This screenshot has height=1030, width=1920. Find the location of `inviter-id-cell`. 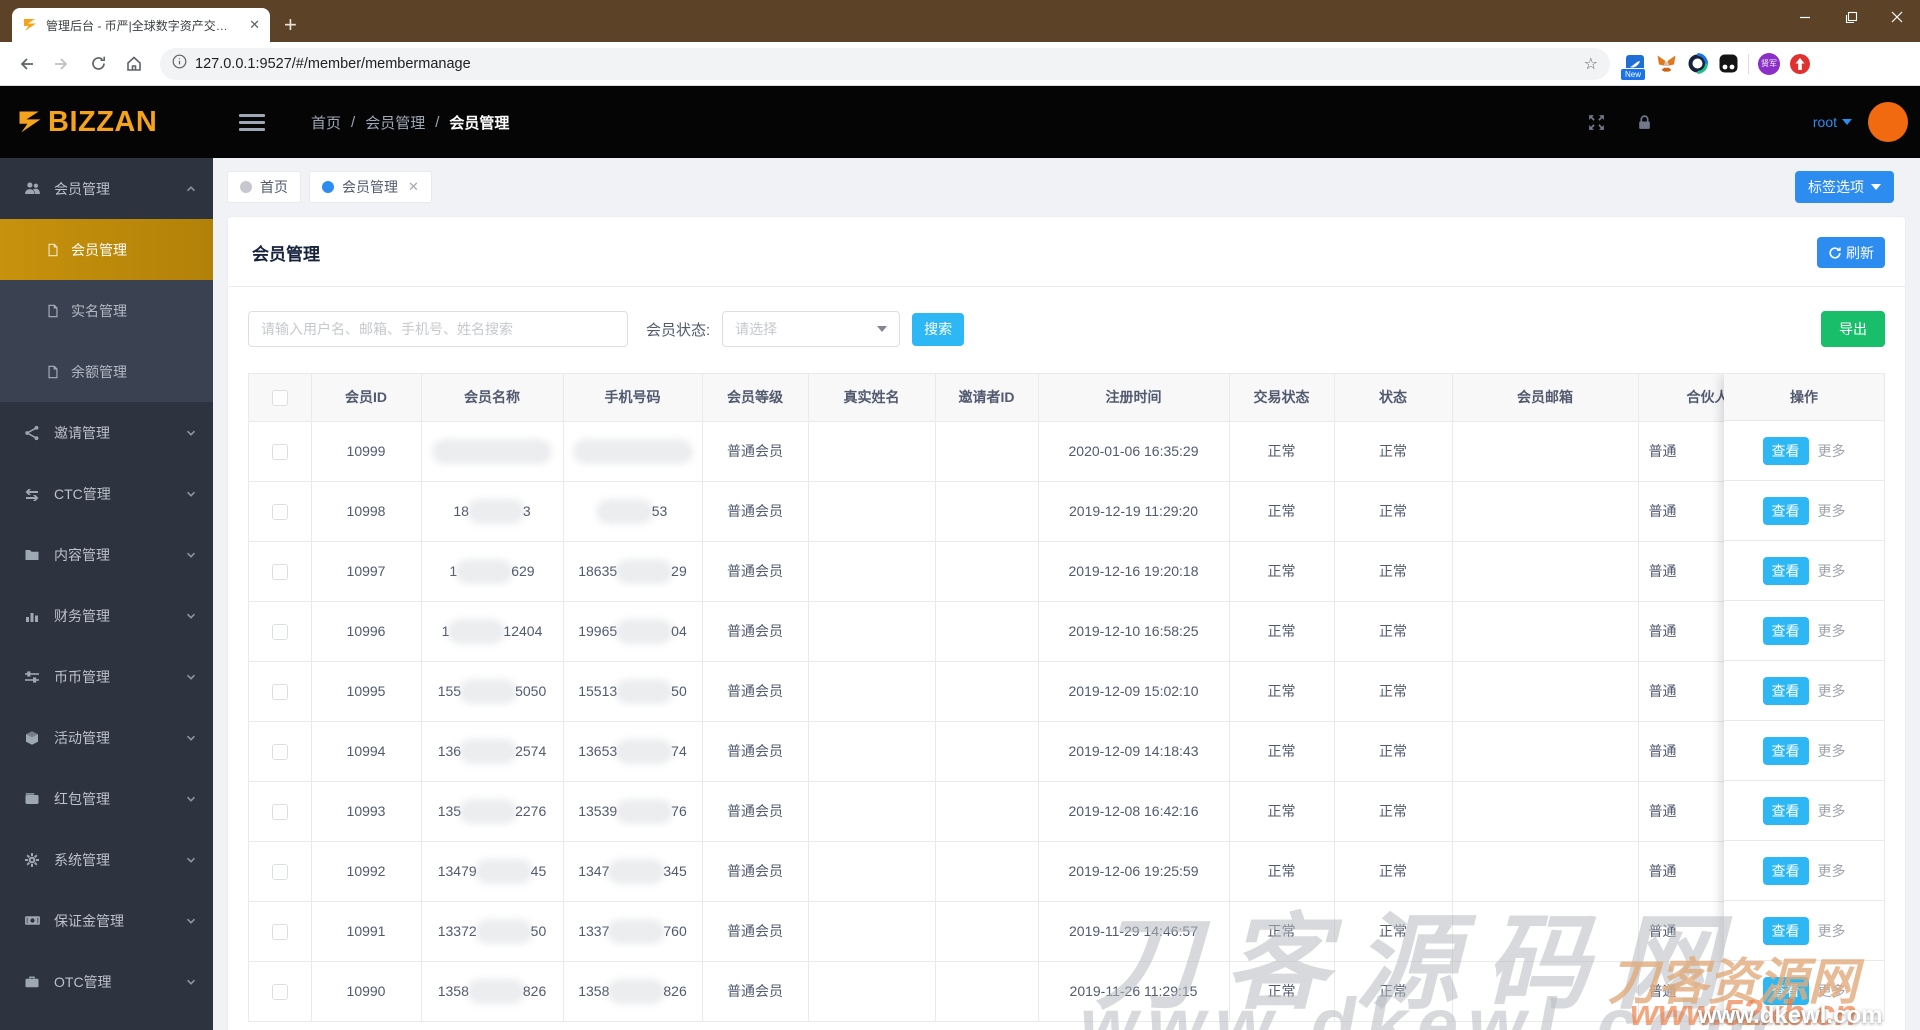

inviter-id-cell is located at coordinates (987, 811).